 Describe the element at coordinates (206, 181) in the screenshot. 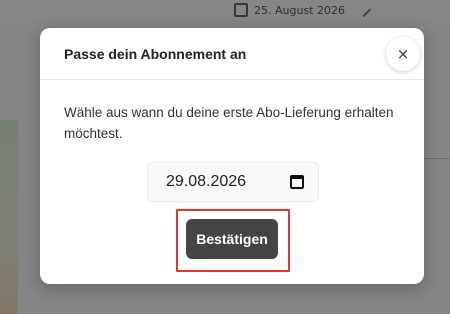

I see `delivery-date-value: 29.08.2026` at that location.